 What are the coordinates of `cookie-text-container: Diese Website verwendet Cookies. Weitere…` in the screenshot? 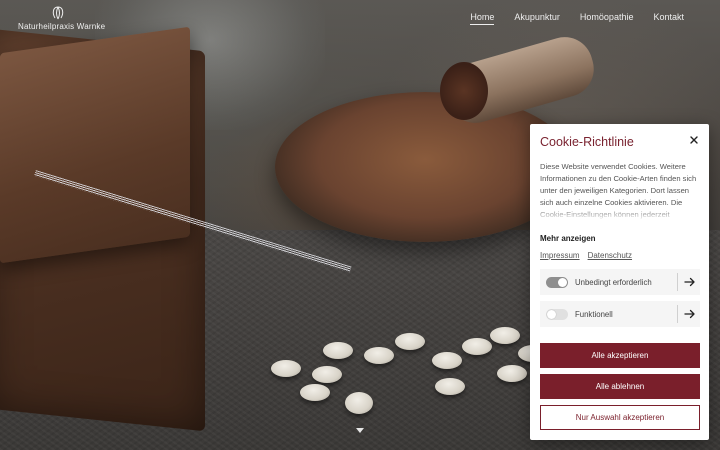 It's located at (620, 191).